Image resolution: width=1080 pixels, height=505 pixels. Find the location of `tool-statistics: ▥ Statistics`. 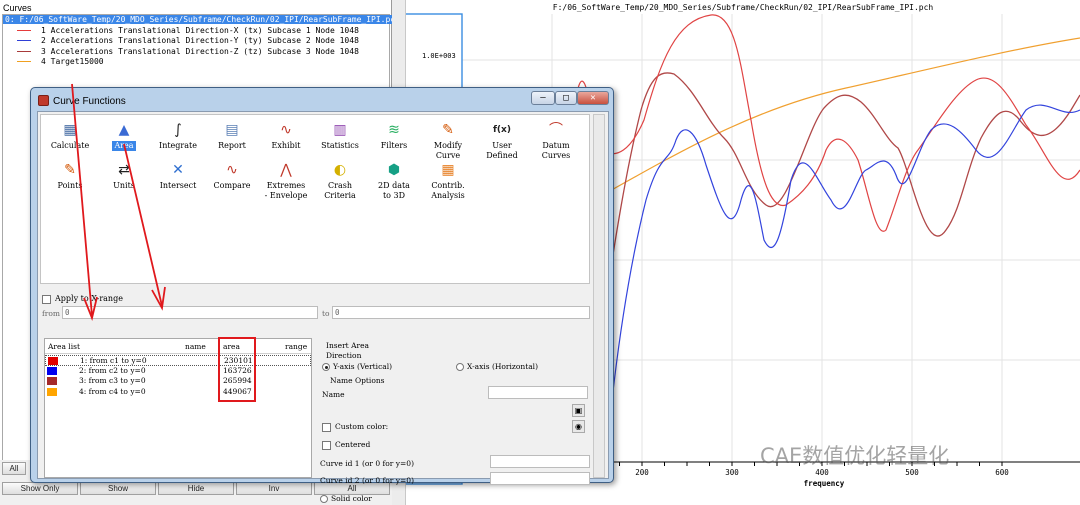

tool-statistics: ▥ Statistics is located at coordinates (340, 136).